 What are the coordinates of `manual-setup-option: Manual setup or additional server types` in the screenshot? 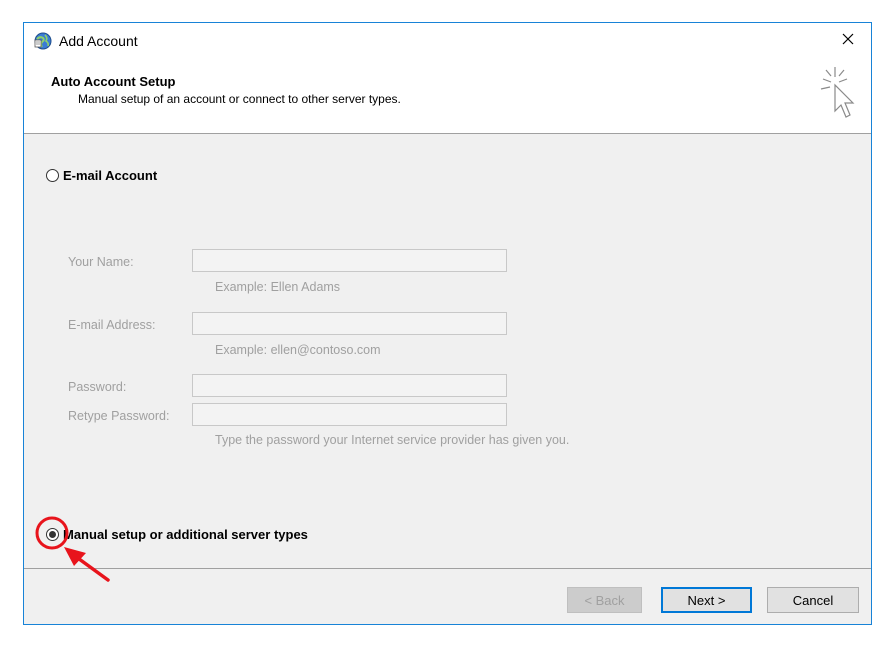 It's located at (177, 534).